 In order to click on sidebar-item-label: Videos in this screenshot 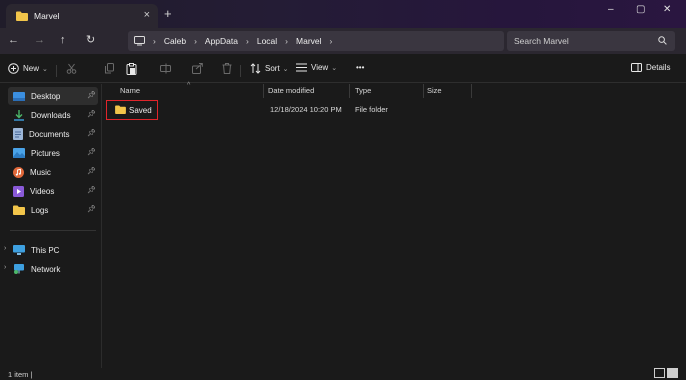, I will do `click(42, 191)`.